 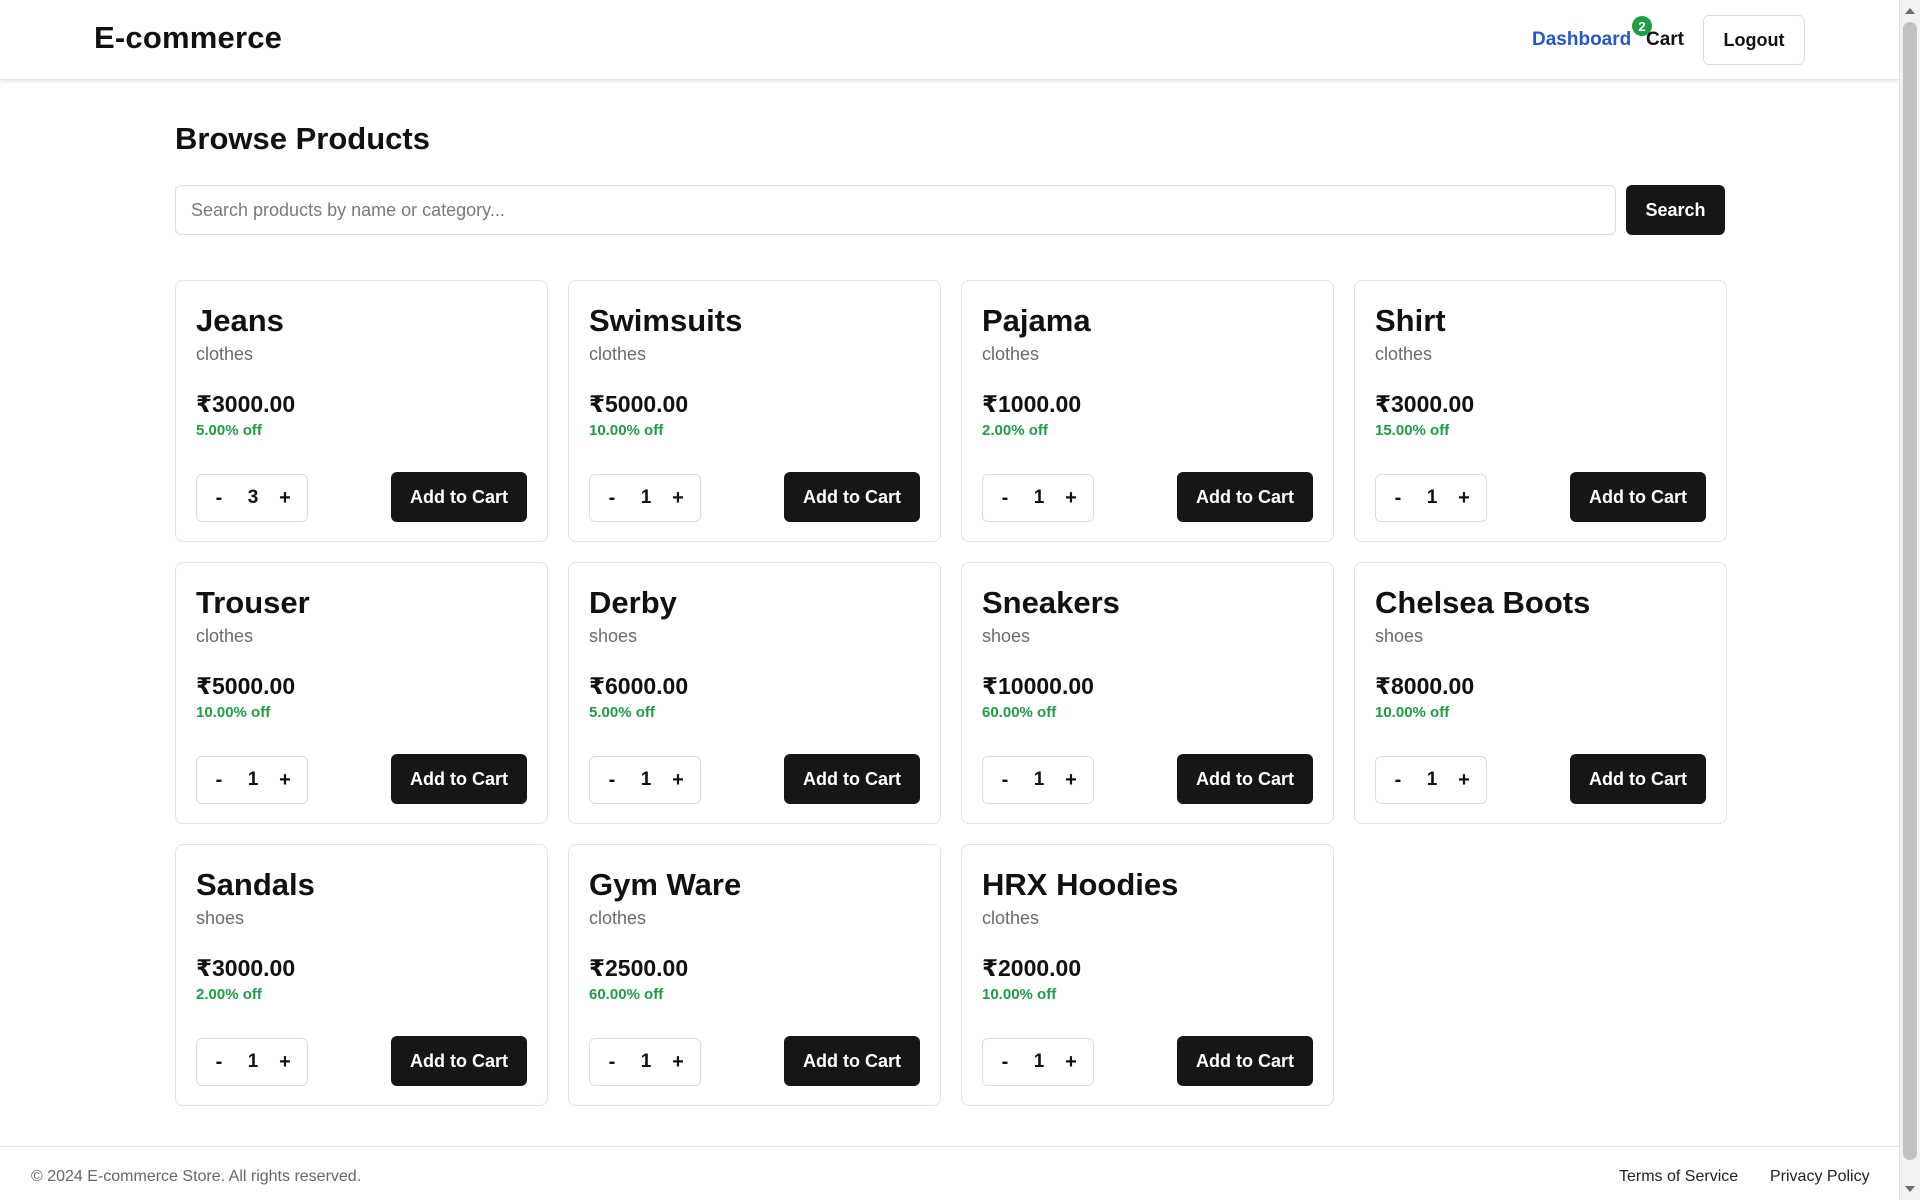 What do you see at coordinates (302, 138) in the screenshot?
I see `page-title: Browse Products` at bounding box center [302, 138].